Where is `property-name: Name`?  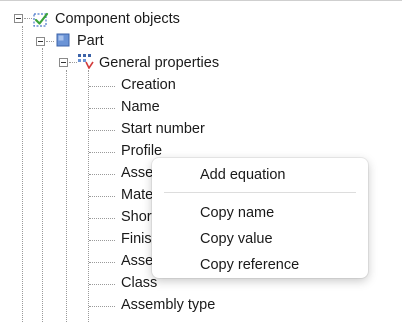 property-name: Name is located at coordinates (140, 107).